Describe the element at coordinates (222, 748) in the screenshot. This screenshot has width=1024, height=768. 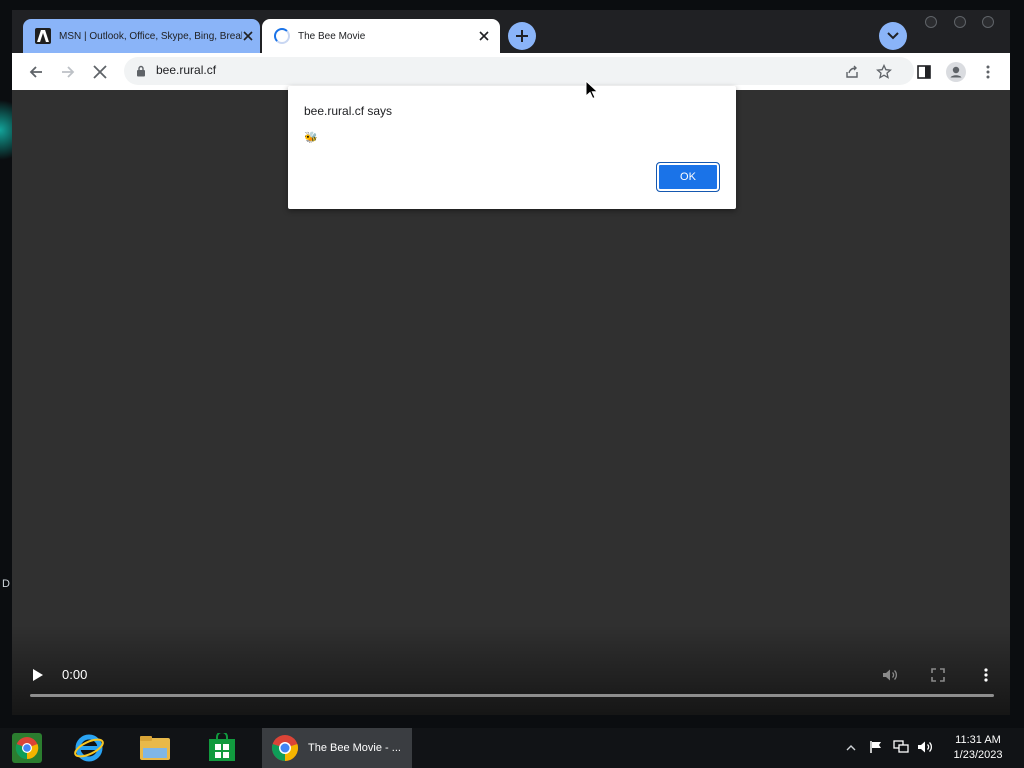
I see `store-icon` at that location.